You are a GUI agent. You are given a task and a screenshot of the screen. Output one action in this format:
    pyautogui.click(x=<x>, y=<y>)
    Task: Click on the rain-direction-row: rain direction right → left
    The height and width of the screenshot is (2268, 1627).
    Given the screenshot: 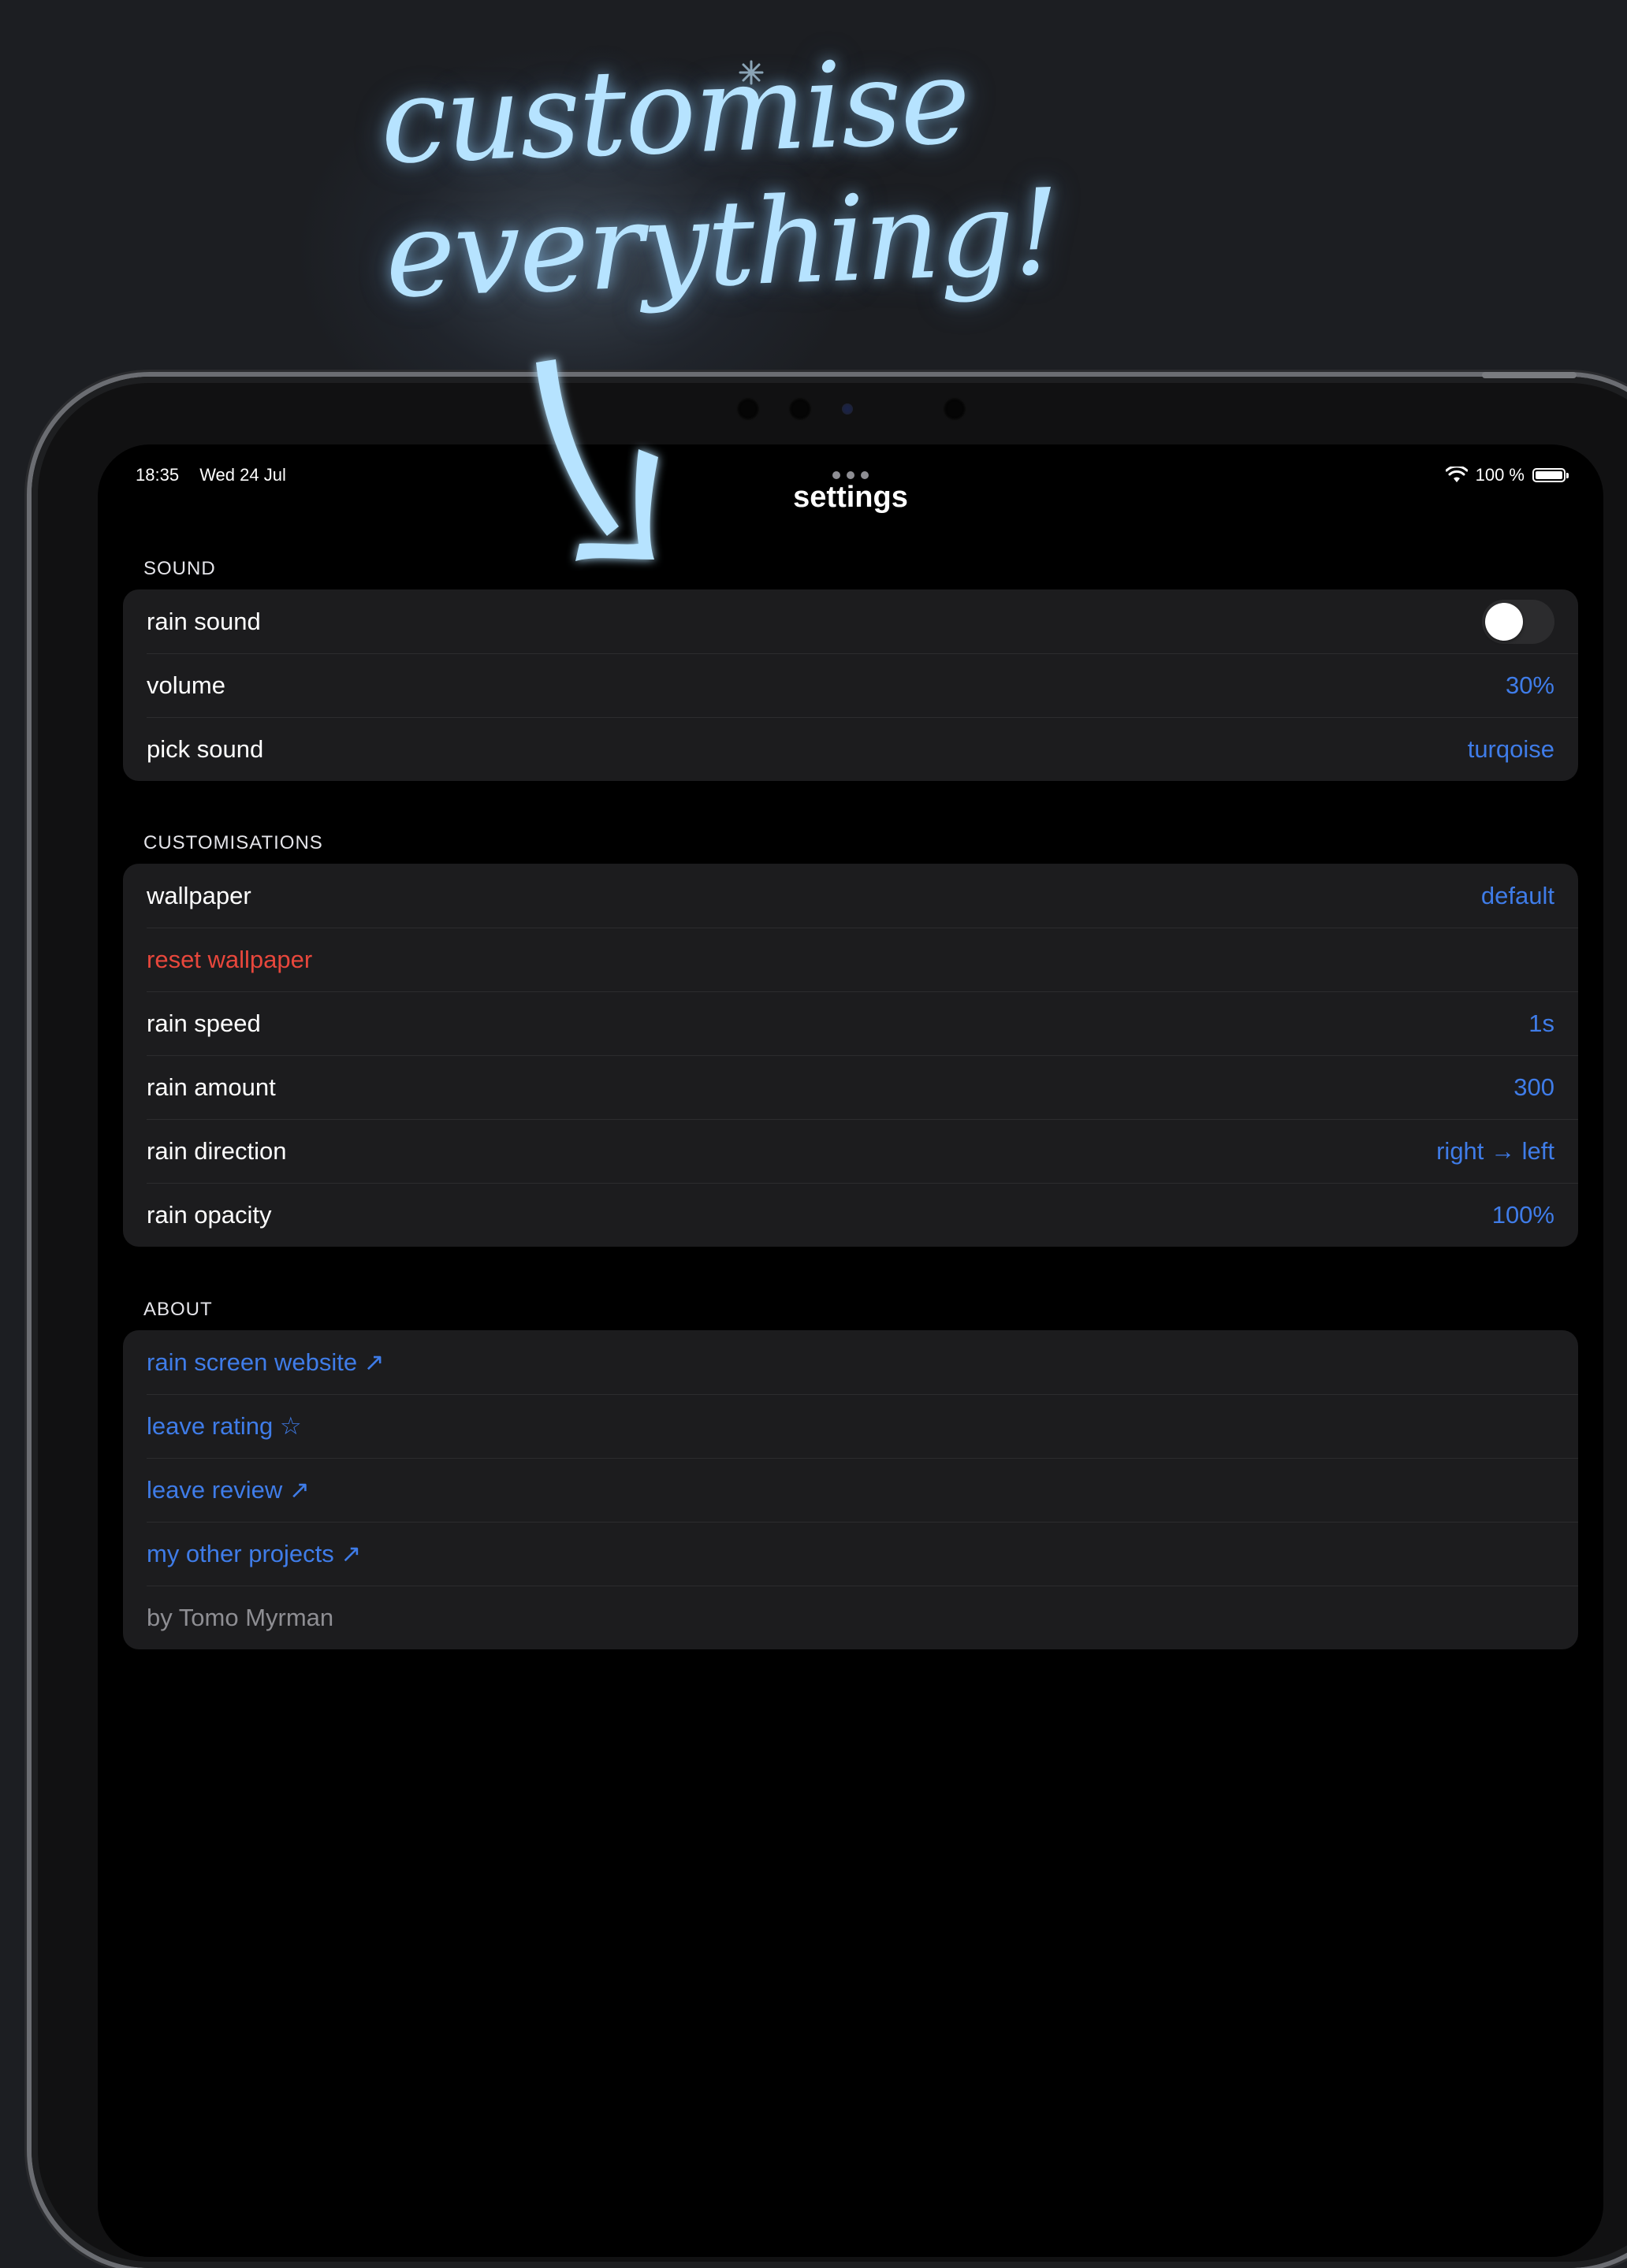 What is the action you would take?
    pyautogui.click(x=850, y=1151)
    